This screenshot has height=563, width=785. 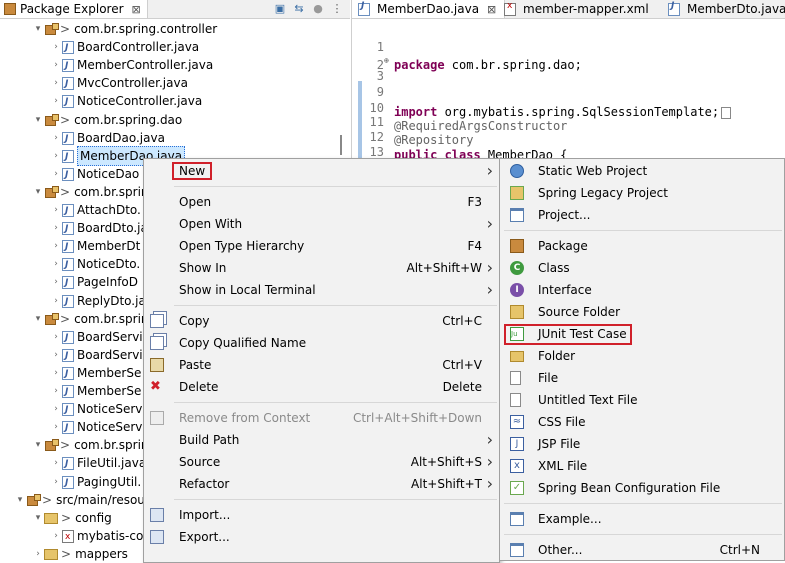 What do you see at coordinates (96, 536) in the screenshot?
I see `tree-xml-item: › mybatis-co` at bounding box center [96, 536].